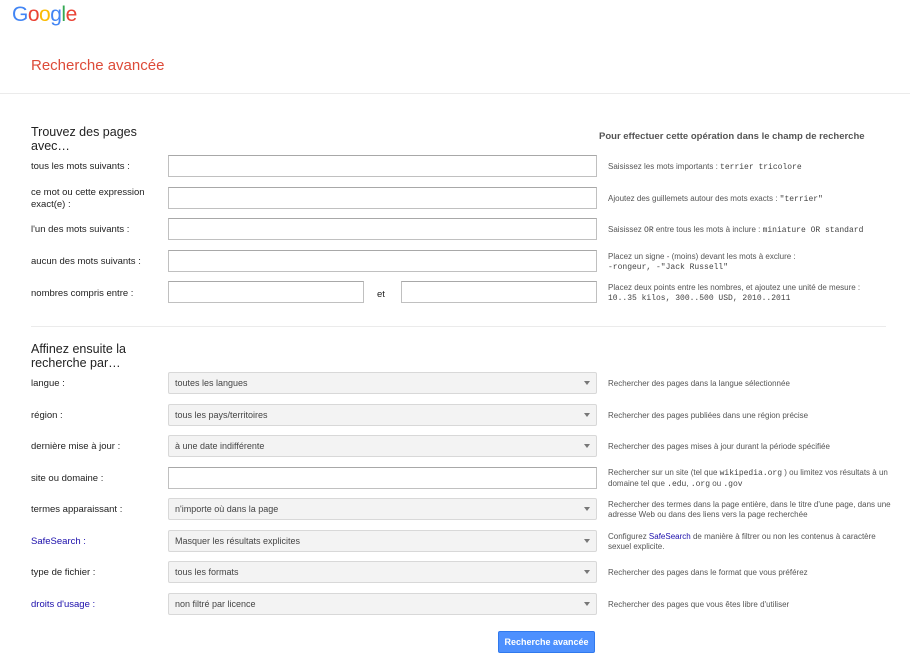  What do you see at coordinates (499, 292) in the screenshot?
I see `numbers-to-input` at bounding box center [499, 292].